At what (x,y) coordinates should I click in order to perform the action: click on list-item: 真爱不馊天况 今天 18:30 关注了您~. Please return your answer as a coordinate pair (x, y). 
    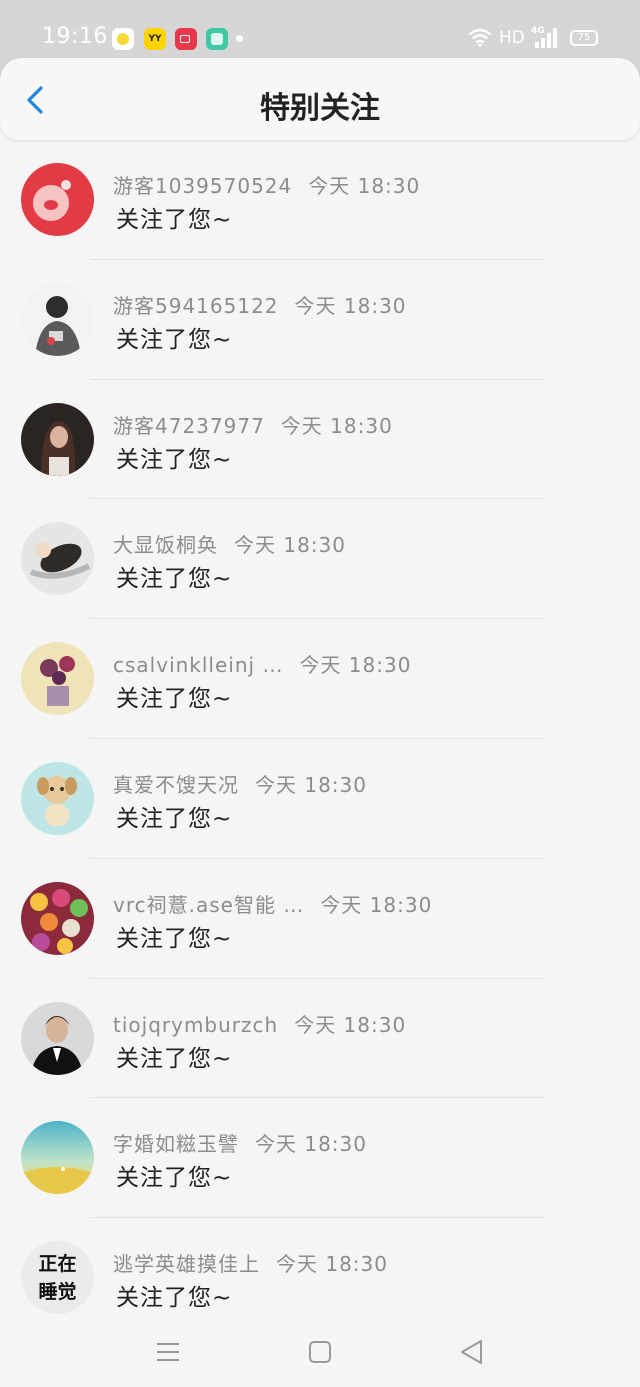
    Looking at the image, I should click on (320, 799).